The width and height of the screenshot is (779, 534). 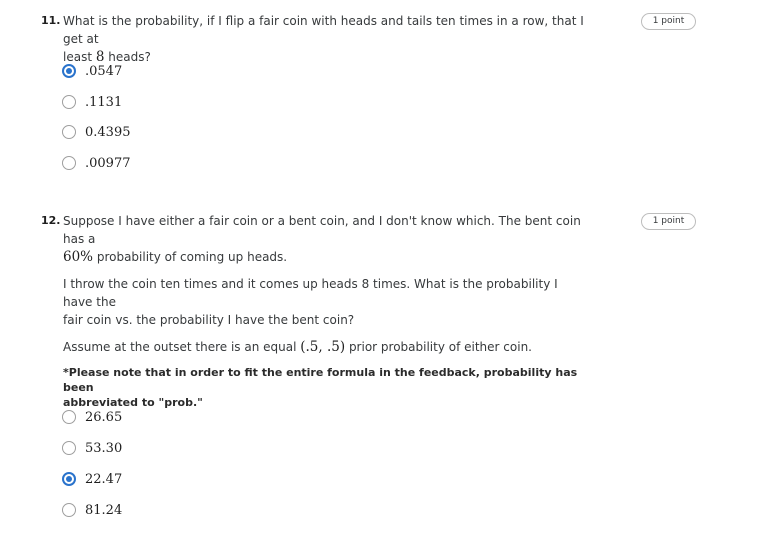 I want to click on answer-option: 26.65, so click(x=92, y=417).